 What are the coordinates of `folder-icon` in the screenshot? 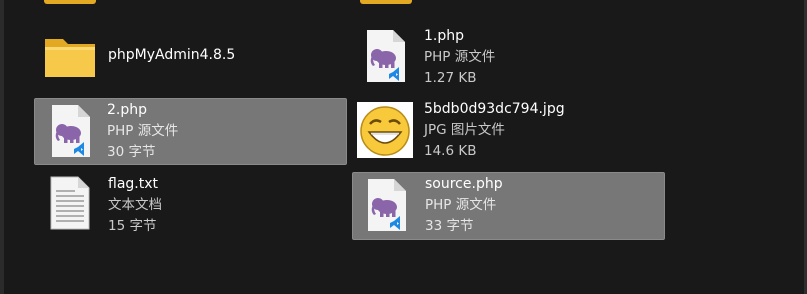 It's located at (70, 58).